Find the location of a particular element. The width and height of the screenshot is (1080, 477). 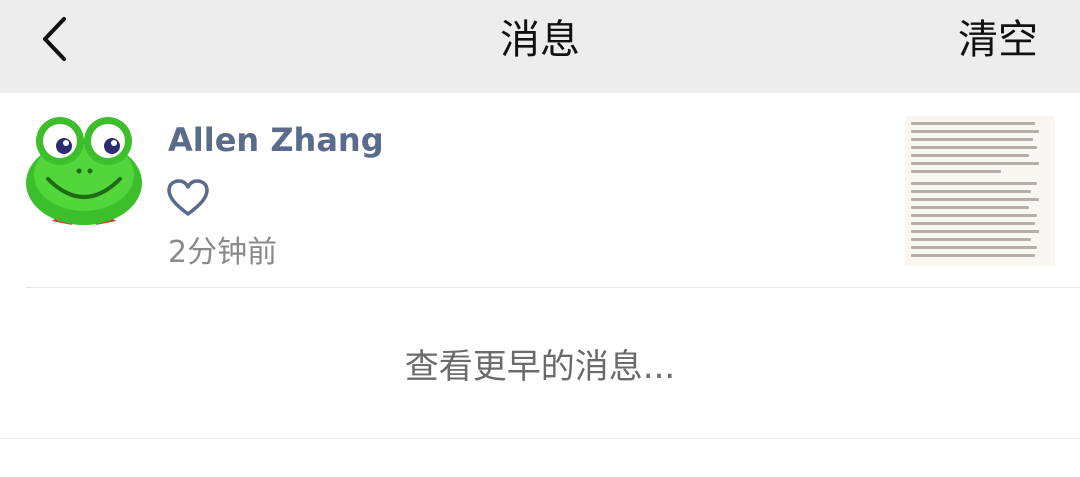

back-button is located at coordinates (55, 39).